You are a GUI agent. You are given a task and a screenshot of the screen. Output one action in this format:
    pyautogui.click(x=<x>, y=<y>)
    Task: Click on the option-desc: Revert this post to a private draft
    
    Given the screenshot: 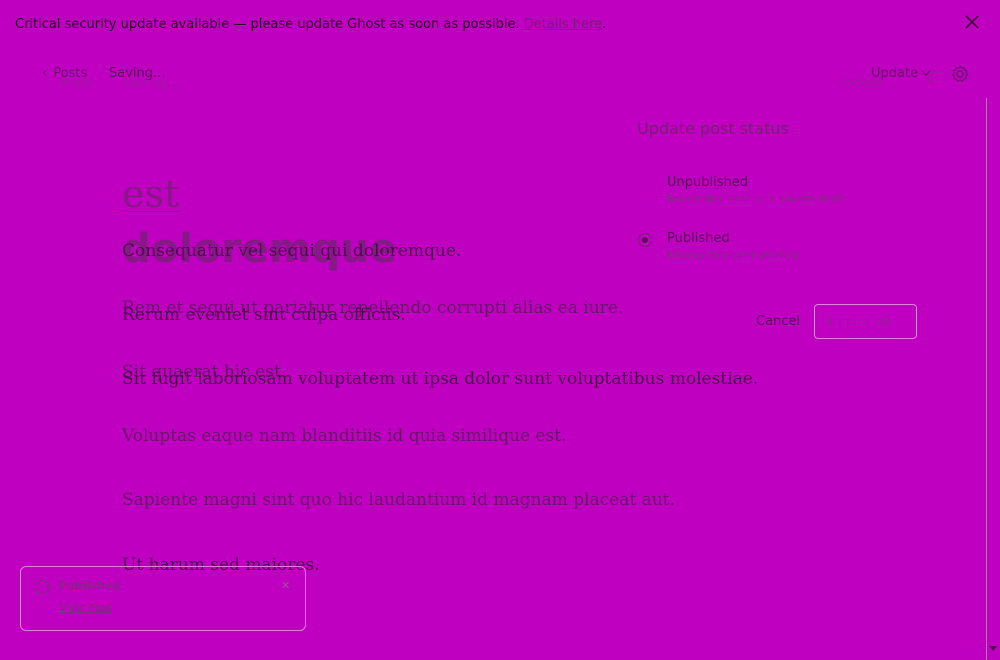 What is the action you would take?
    pyautogui.click(x=756, y=199)
    